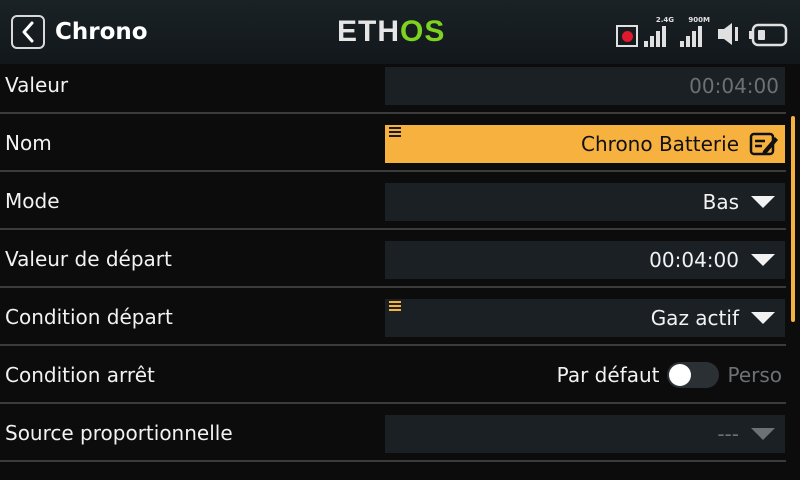  What do you see at coordinates (680, 375) in the screenshot?
I see `toggle-knob` at bounding box center [680, 375].